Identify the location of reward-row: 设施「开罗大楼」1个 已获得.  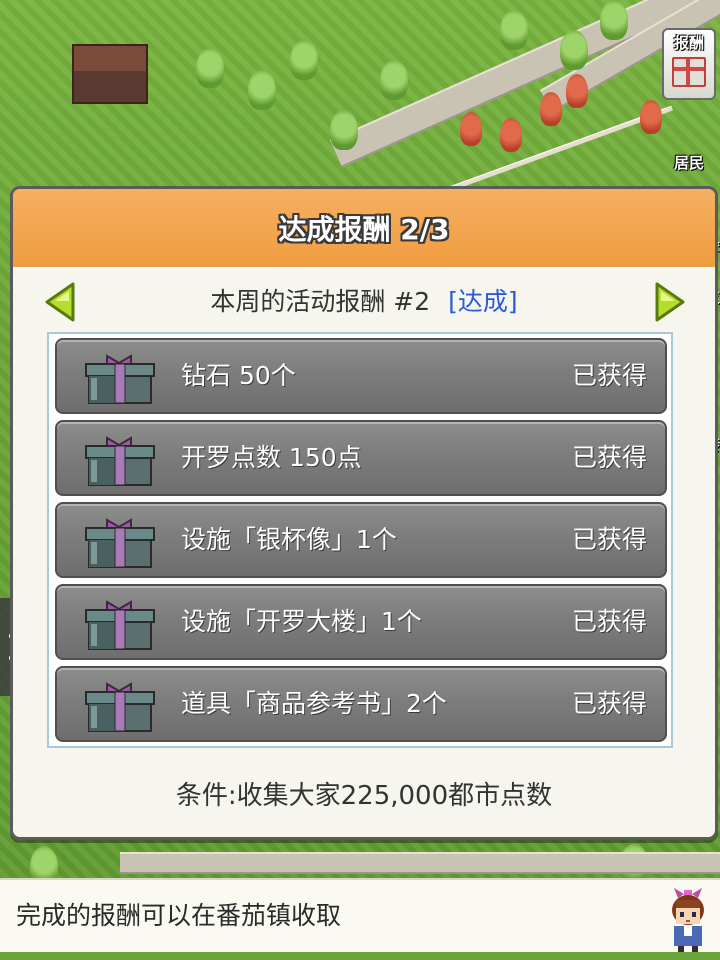
(361, 622).